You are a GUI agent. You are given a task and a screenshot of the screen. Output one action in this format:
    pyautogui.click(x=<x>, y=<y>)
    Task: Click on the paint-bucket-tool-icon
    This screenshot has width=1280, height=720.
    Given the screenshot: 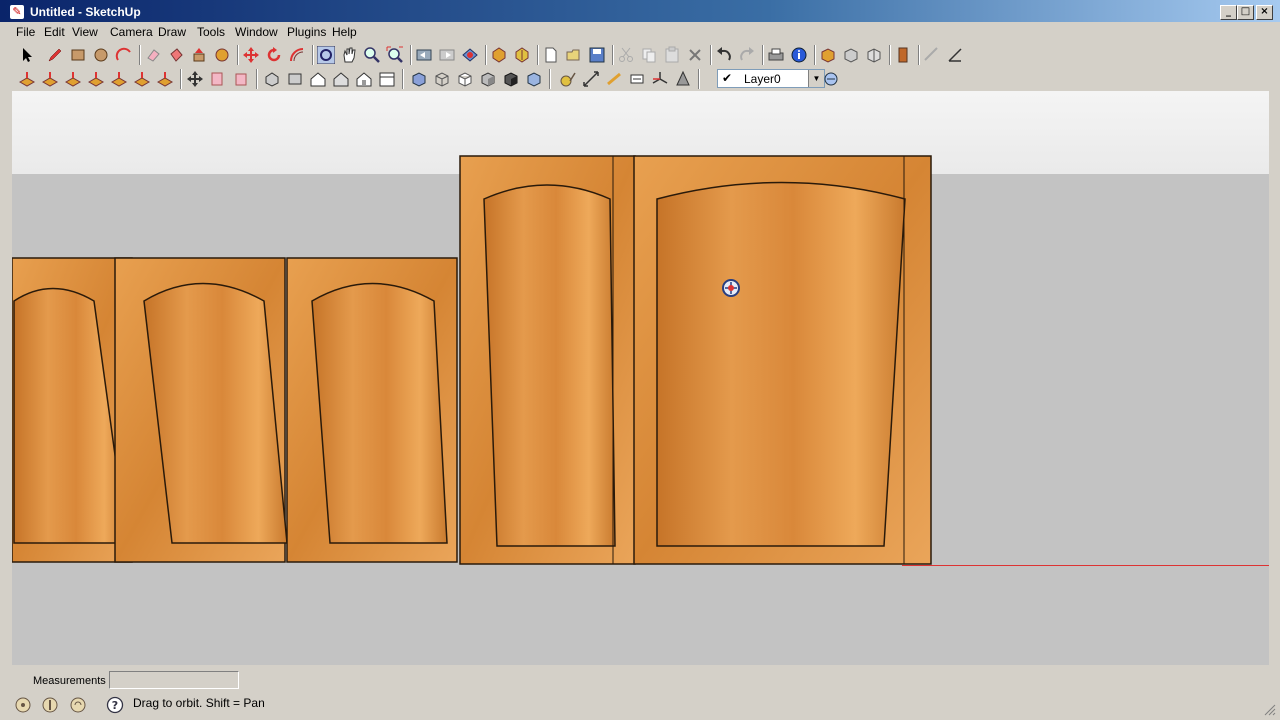 What is the action you would take?
    pyautogui.click(x=176, y=55)
    